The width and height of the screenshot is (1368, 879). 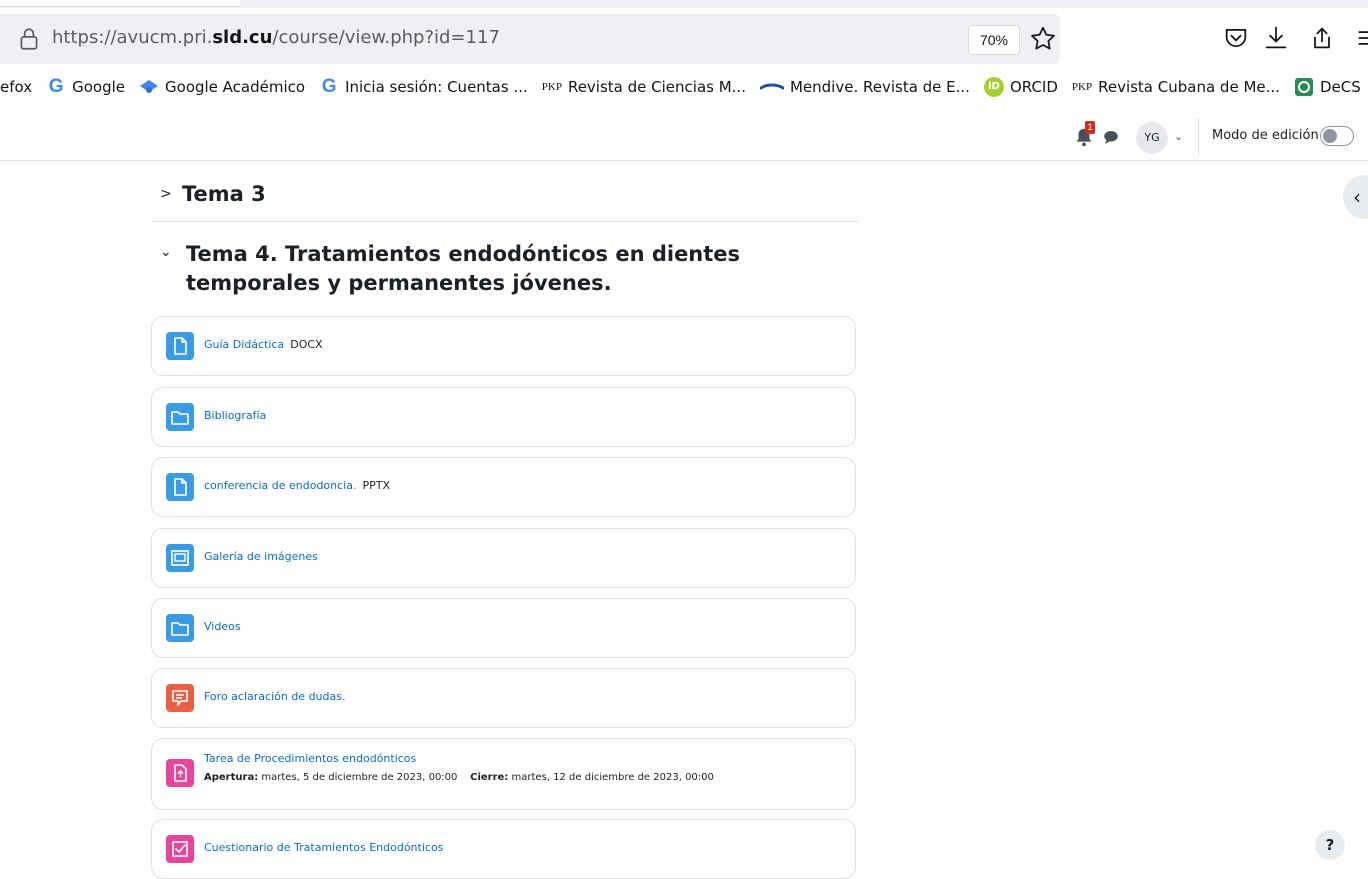 What do you see at coordinates (222, 626) in the screenshot?
I see `activity-link: Videos` at bounding box center [222, 626].